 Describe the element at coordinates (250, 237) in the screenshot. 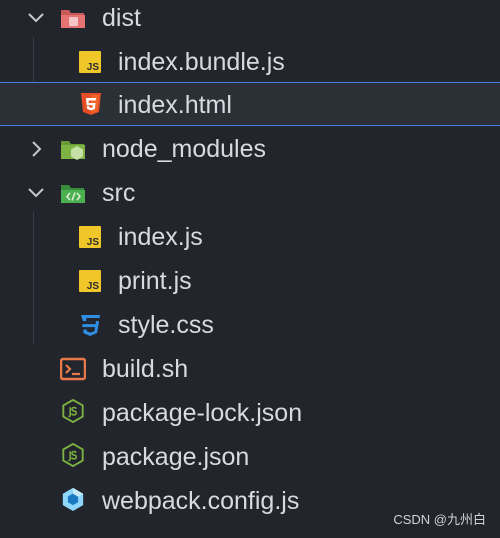

I see `tree-item-index-js: JS index.js` at that location.